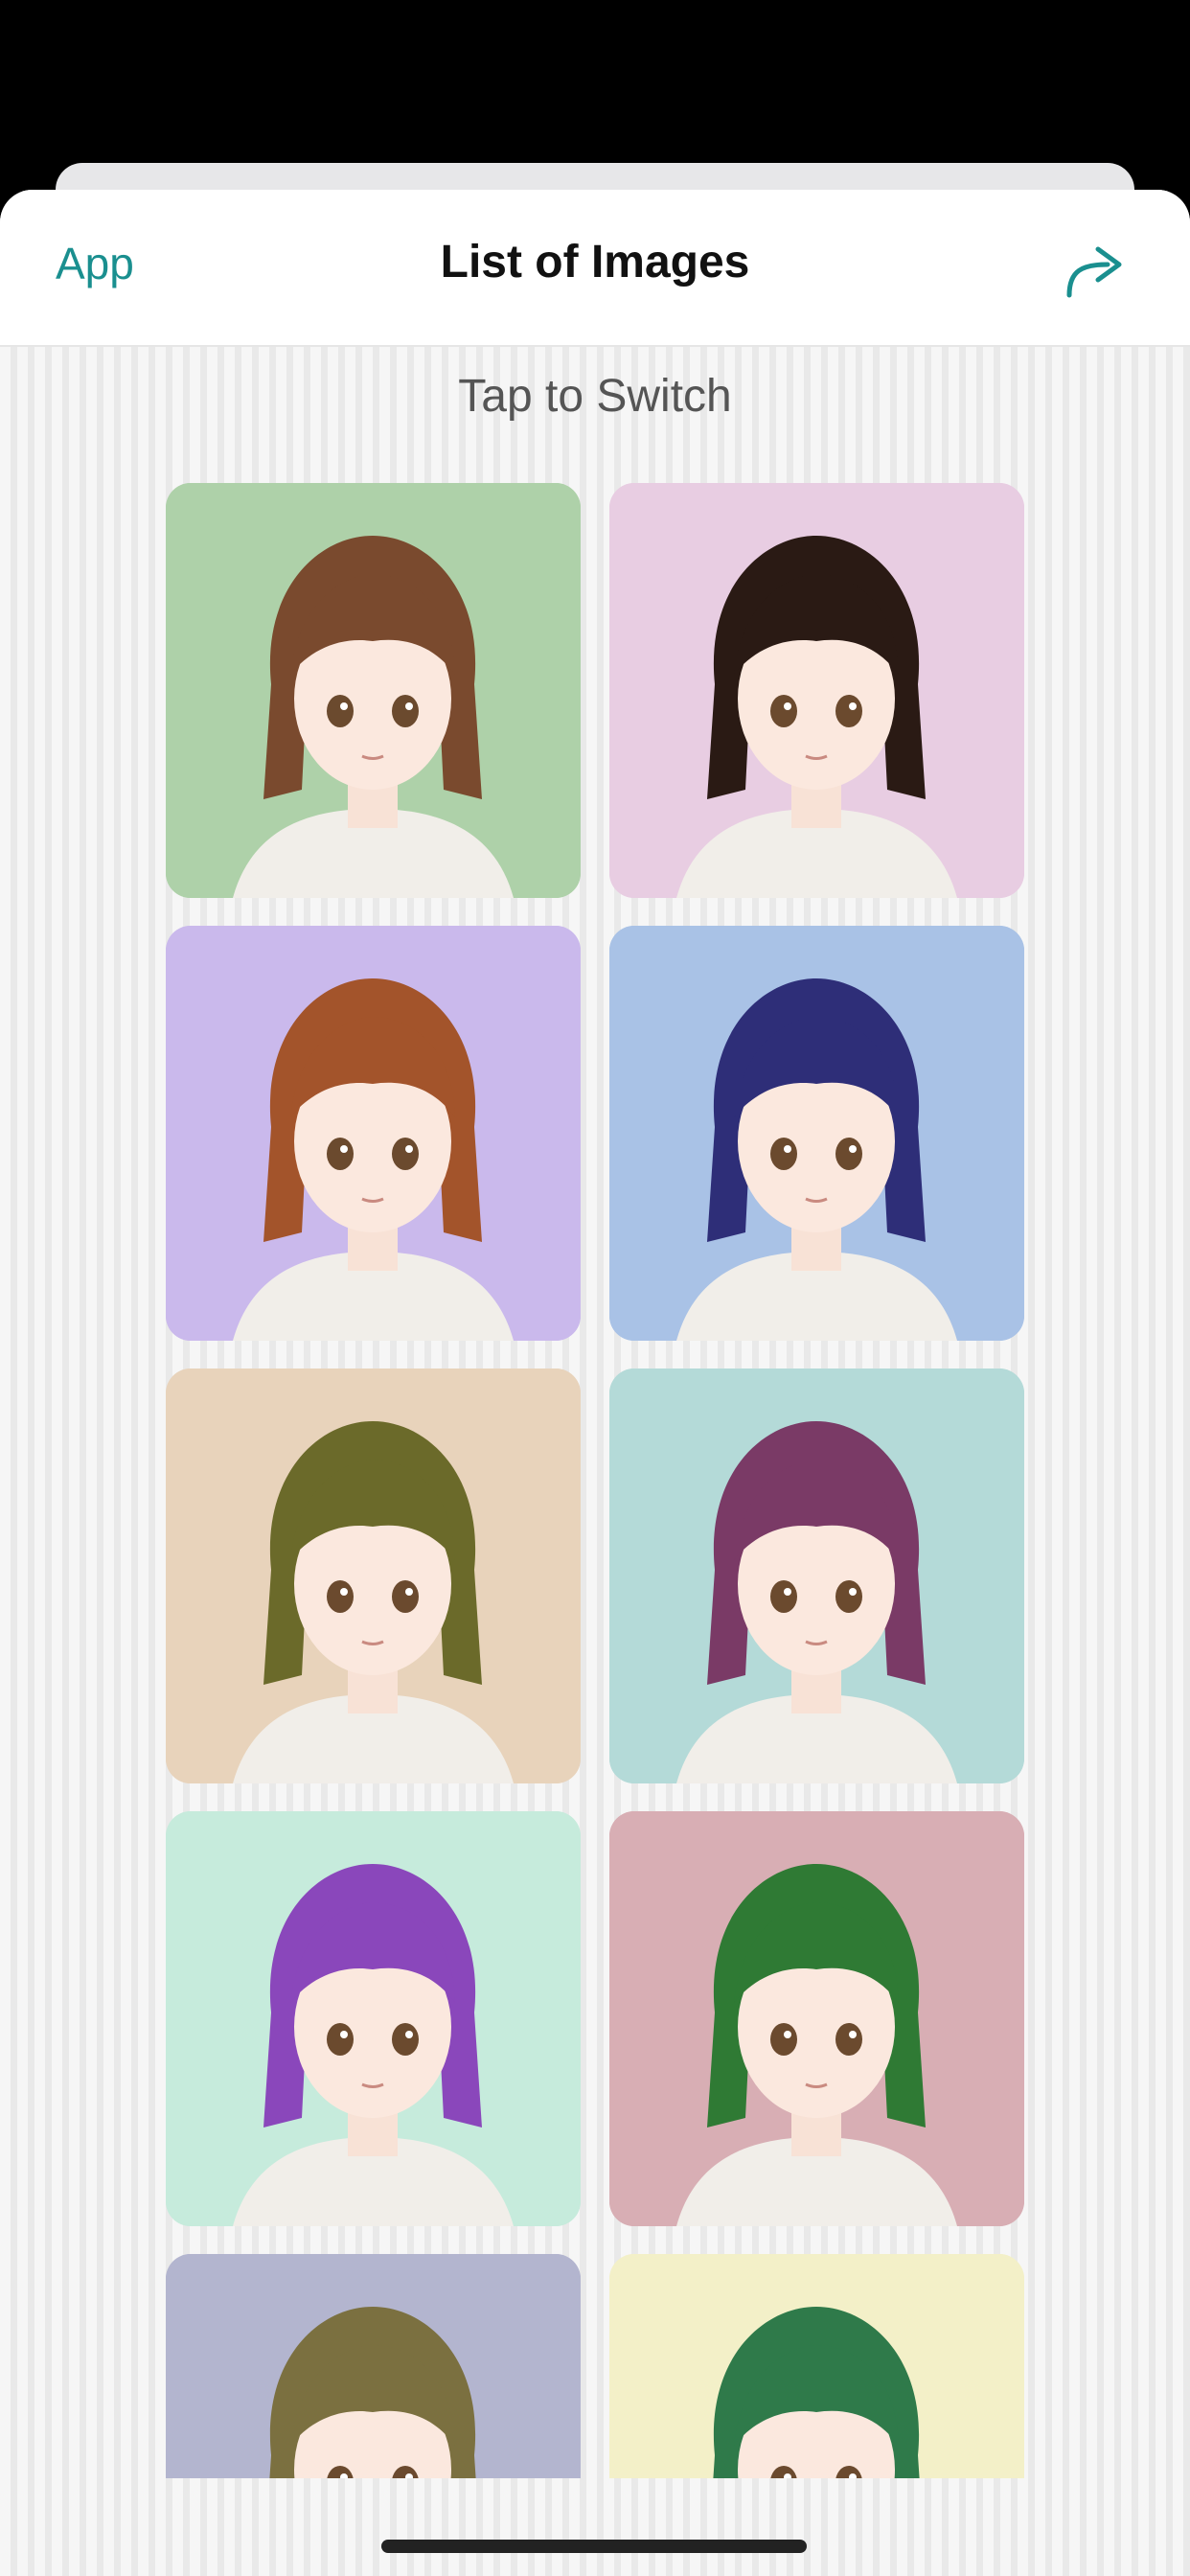 This screenshot has width=1190, height=2576. What do you see at coordinates (1096, 270) in the screenshot?
I see `share-forward-icon` at bounding box center [1096, 270].